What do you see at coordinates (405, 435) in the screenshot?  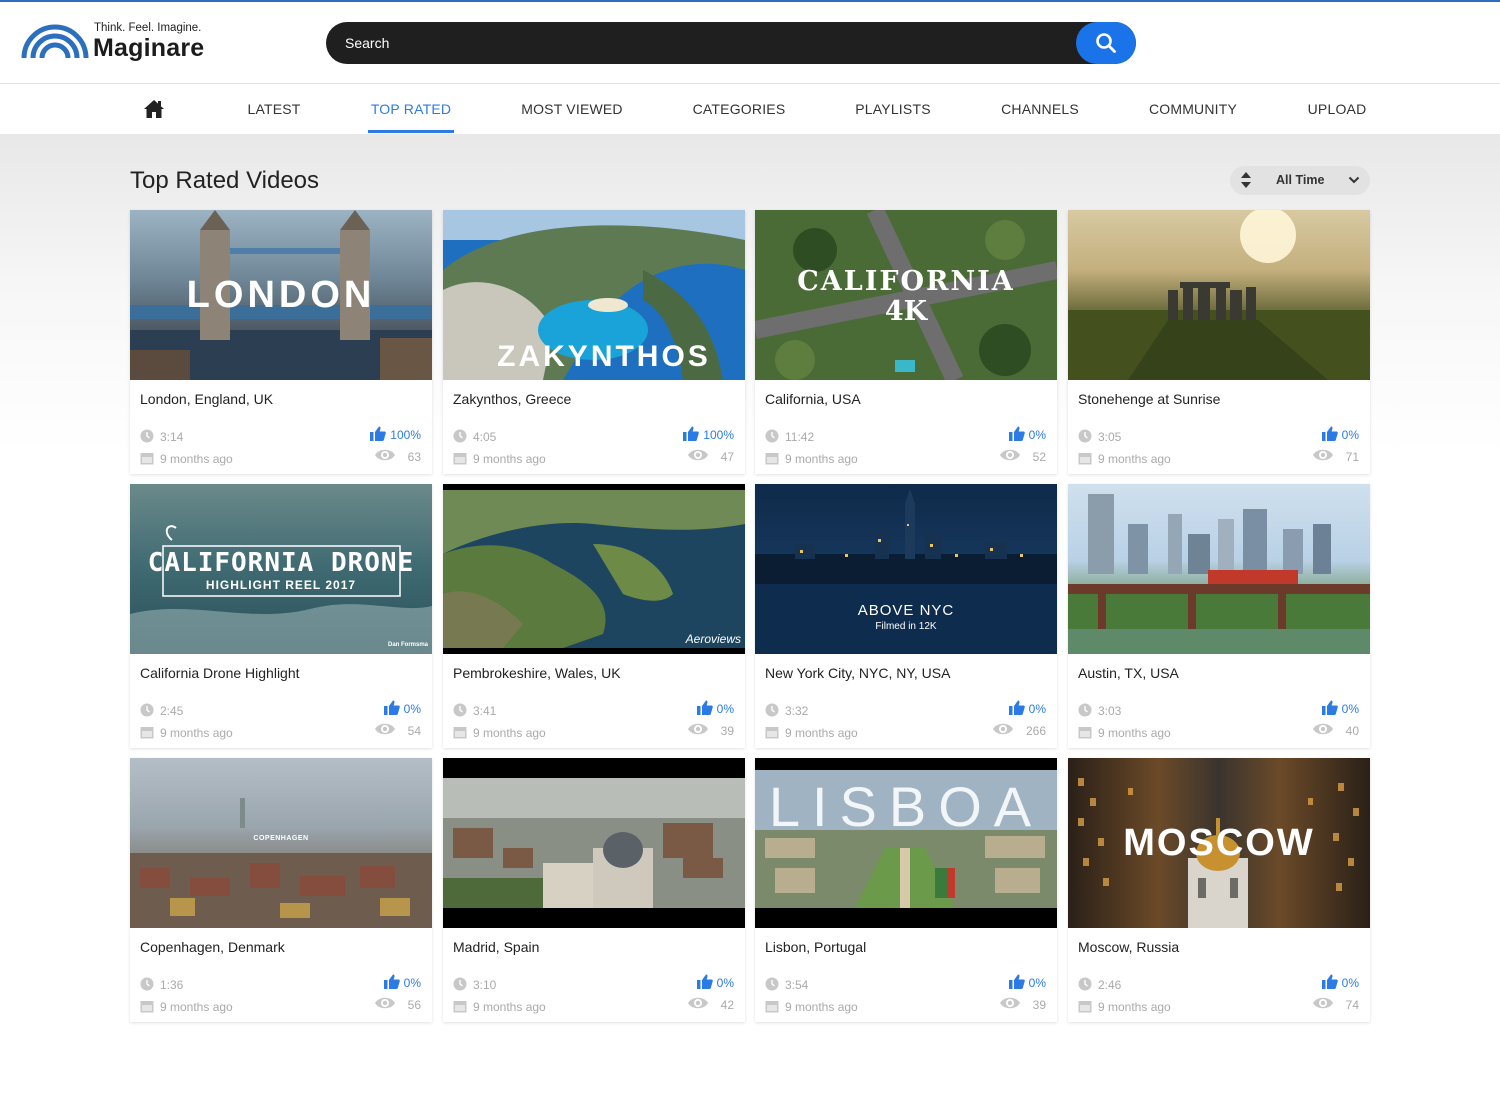 I see `rating-value: 100%` at bounding box center [405, 435].